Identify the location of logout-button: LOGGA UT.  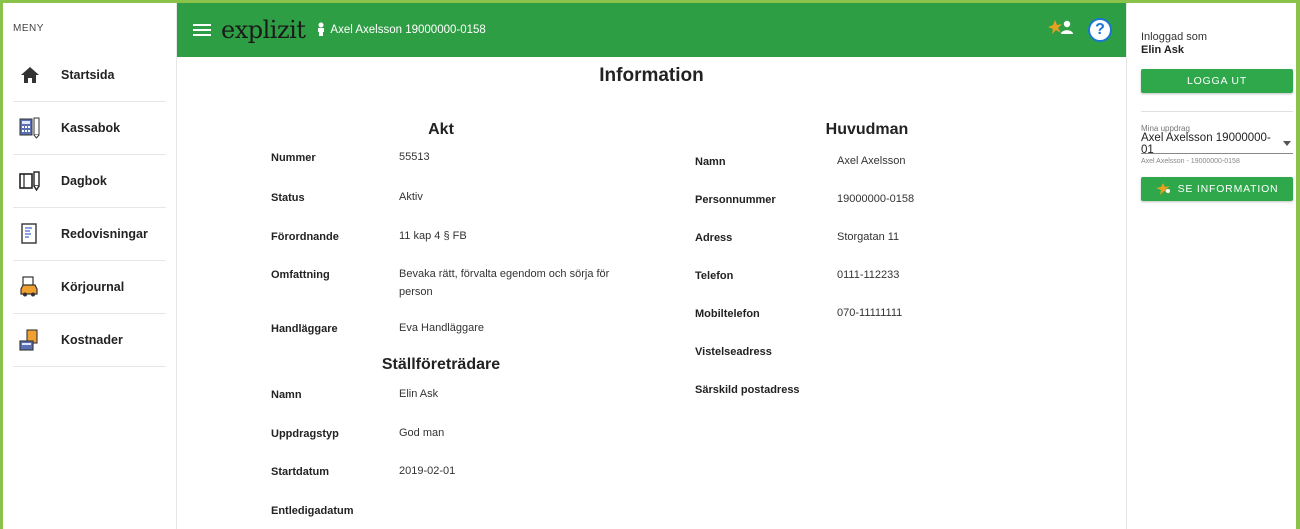
(1217, 81).